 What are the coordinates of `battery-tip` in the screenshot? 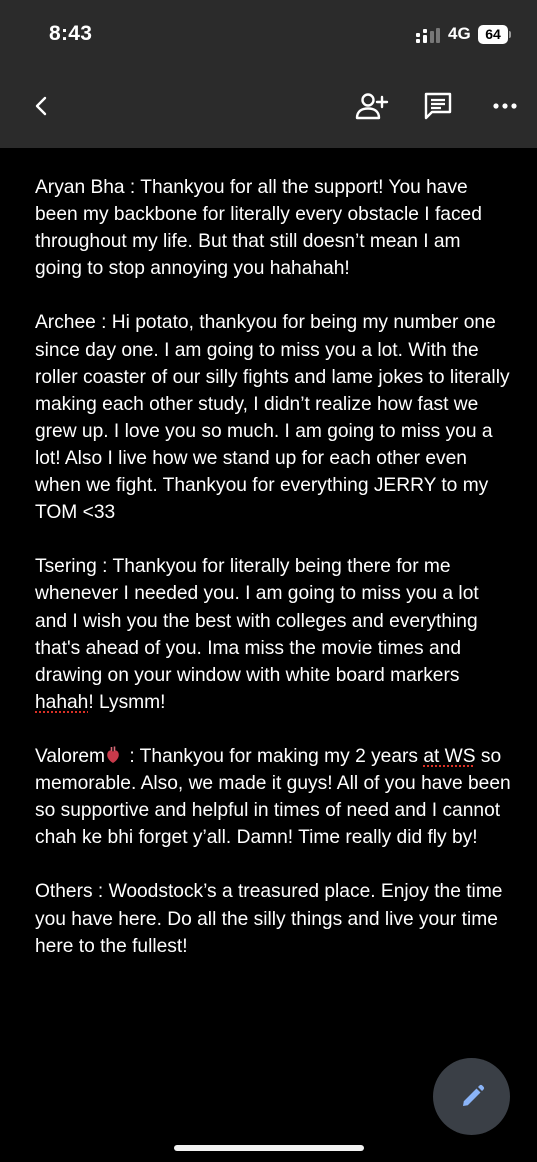 It's located at (510, 34).